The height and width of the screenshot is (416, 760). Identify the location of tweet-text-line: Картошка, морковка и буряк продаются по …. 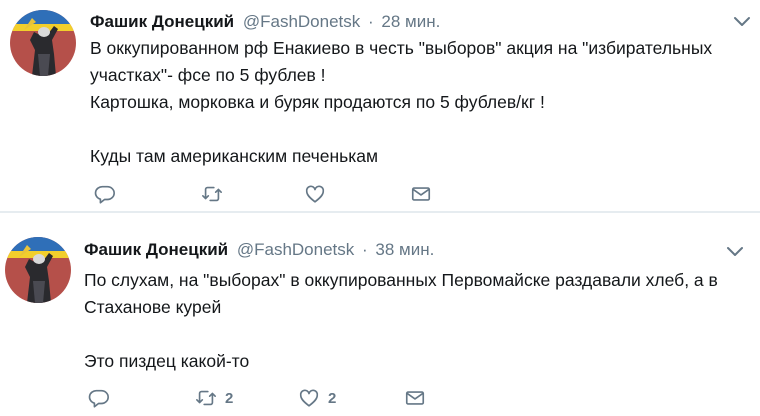
(317, 102).